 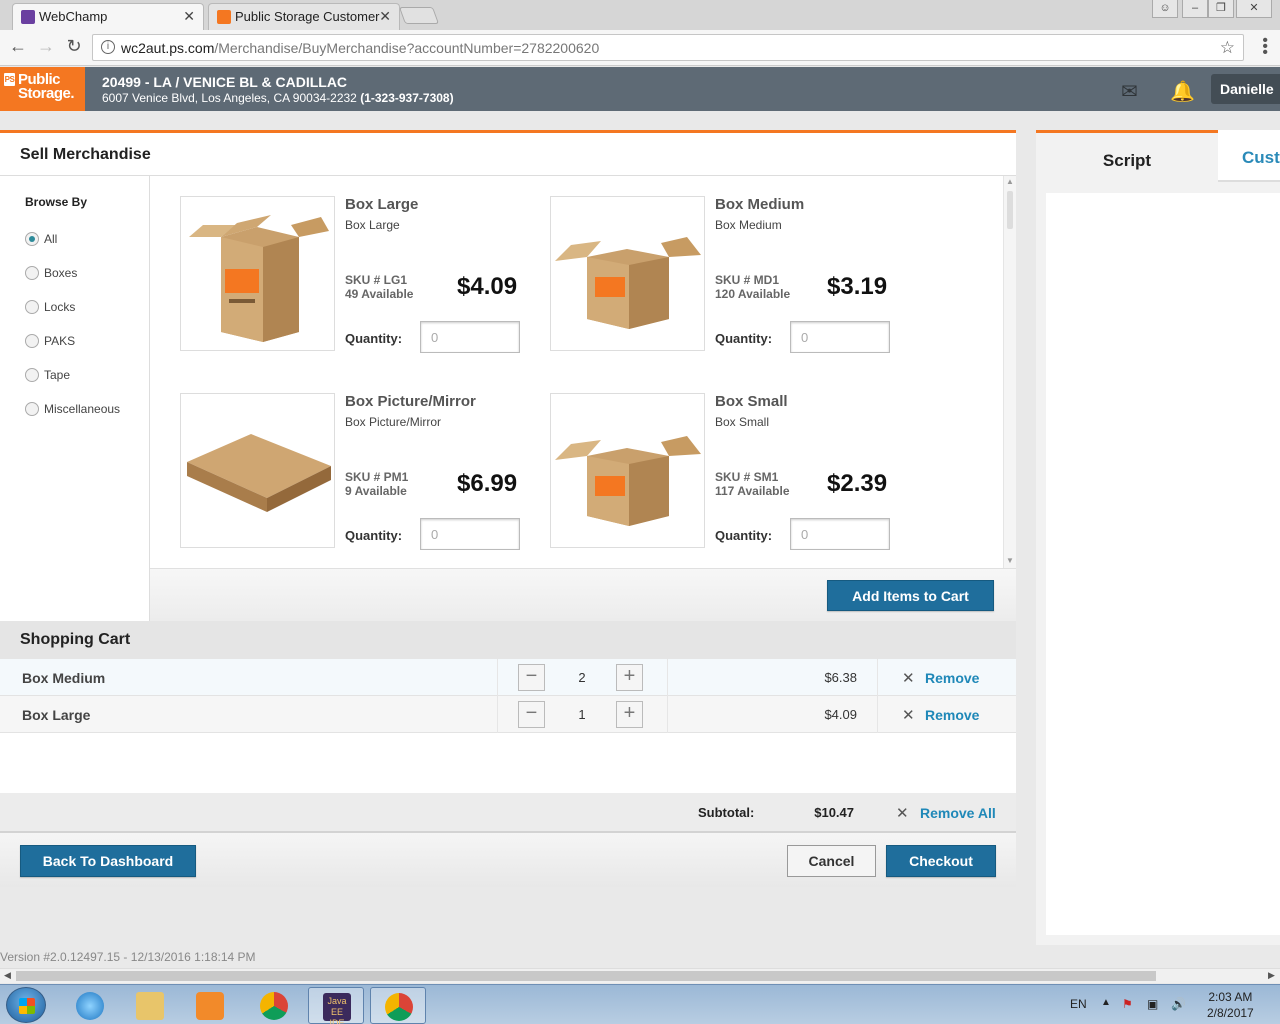 I want to click on user-profile-icon: ☺, so click(x=1165, y=9).